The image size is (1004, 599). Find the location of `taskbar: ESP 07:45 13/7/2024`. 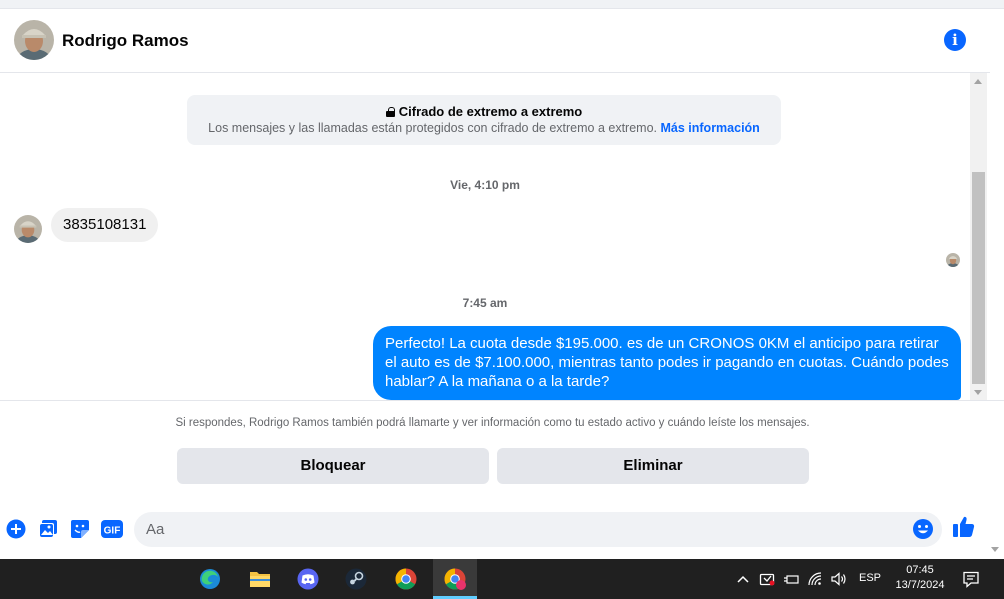

taskbar: ESP 07:45 13/7/2024 is located at coordinates (502, 579).